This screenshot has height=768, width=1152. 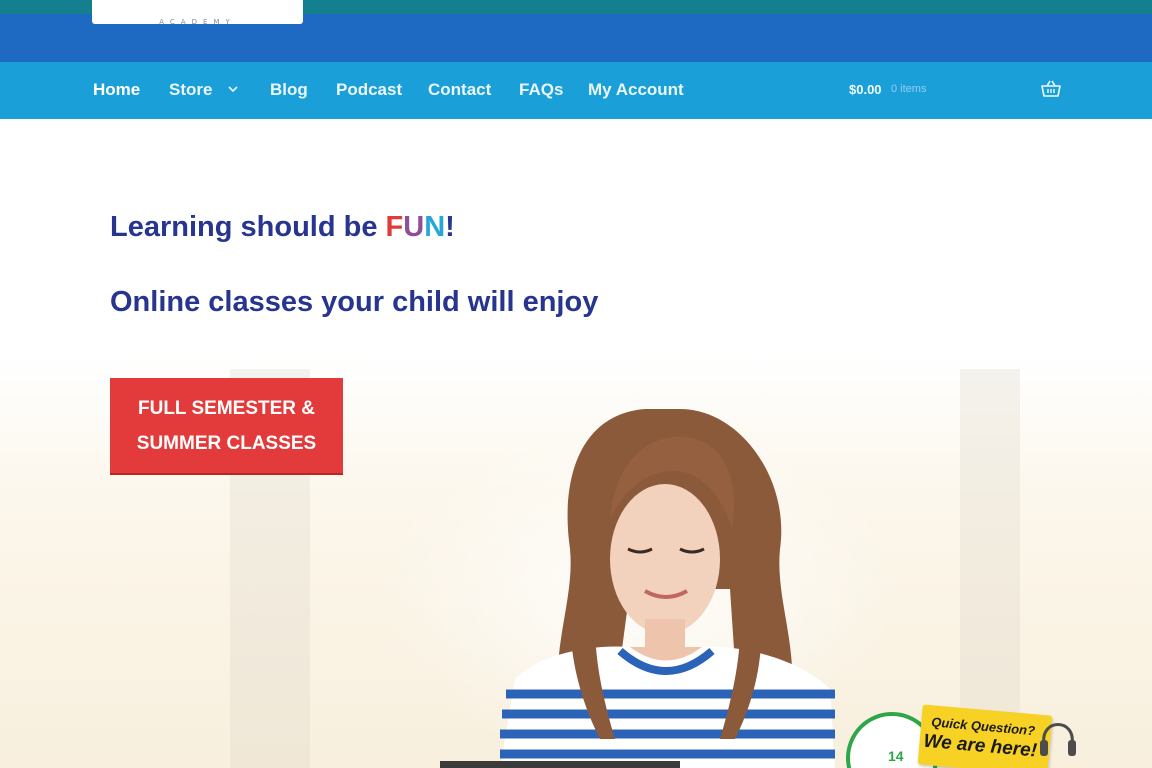 What do you see at coordinates (985, 736) in the screenshot?
I see `chat-sticky-note: Quick Question? We are here!` at bounding box center [985, 736].